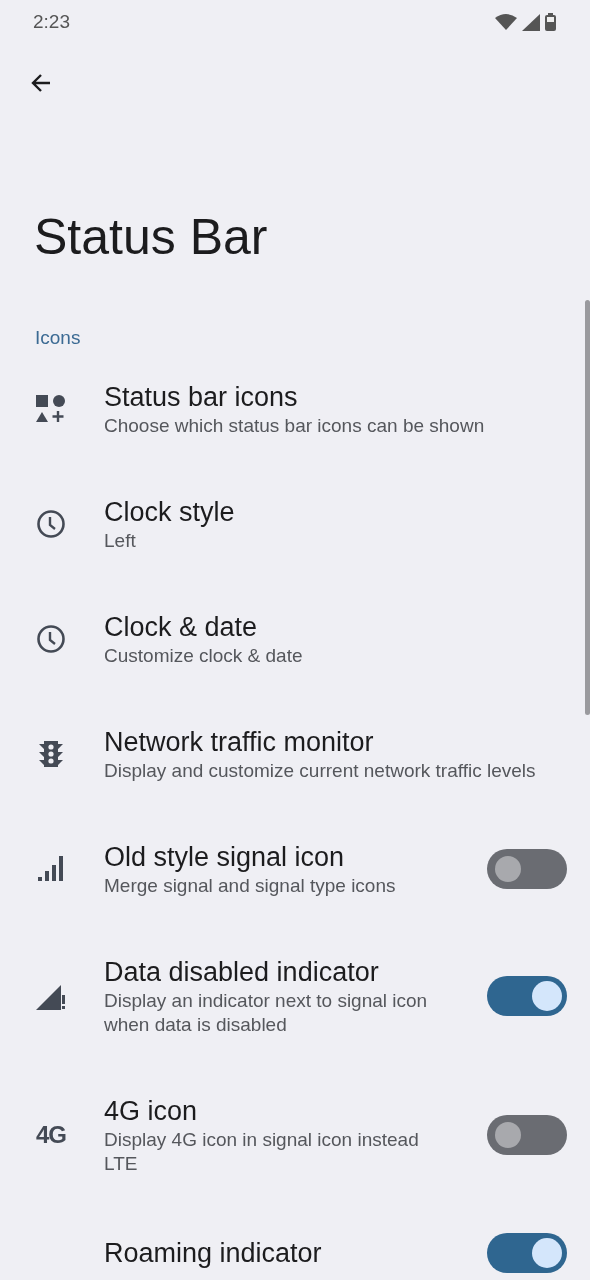  I want to click on item-summary: Display an indicator next to signal icon when data is disabled, so click(266, 1013).